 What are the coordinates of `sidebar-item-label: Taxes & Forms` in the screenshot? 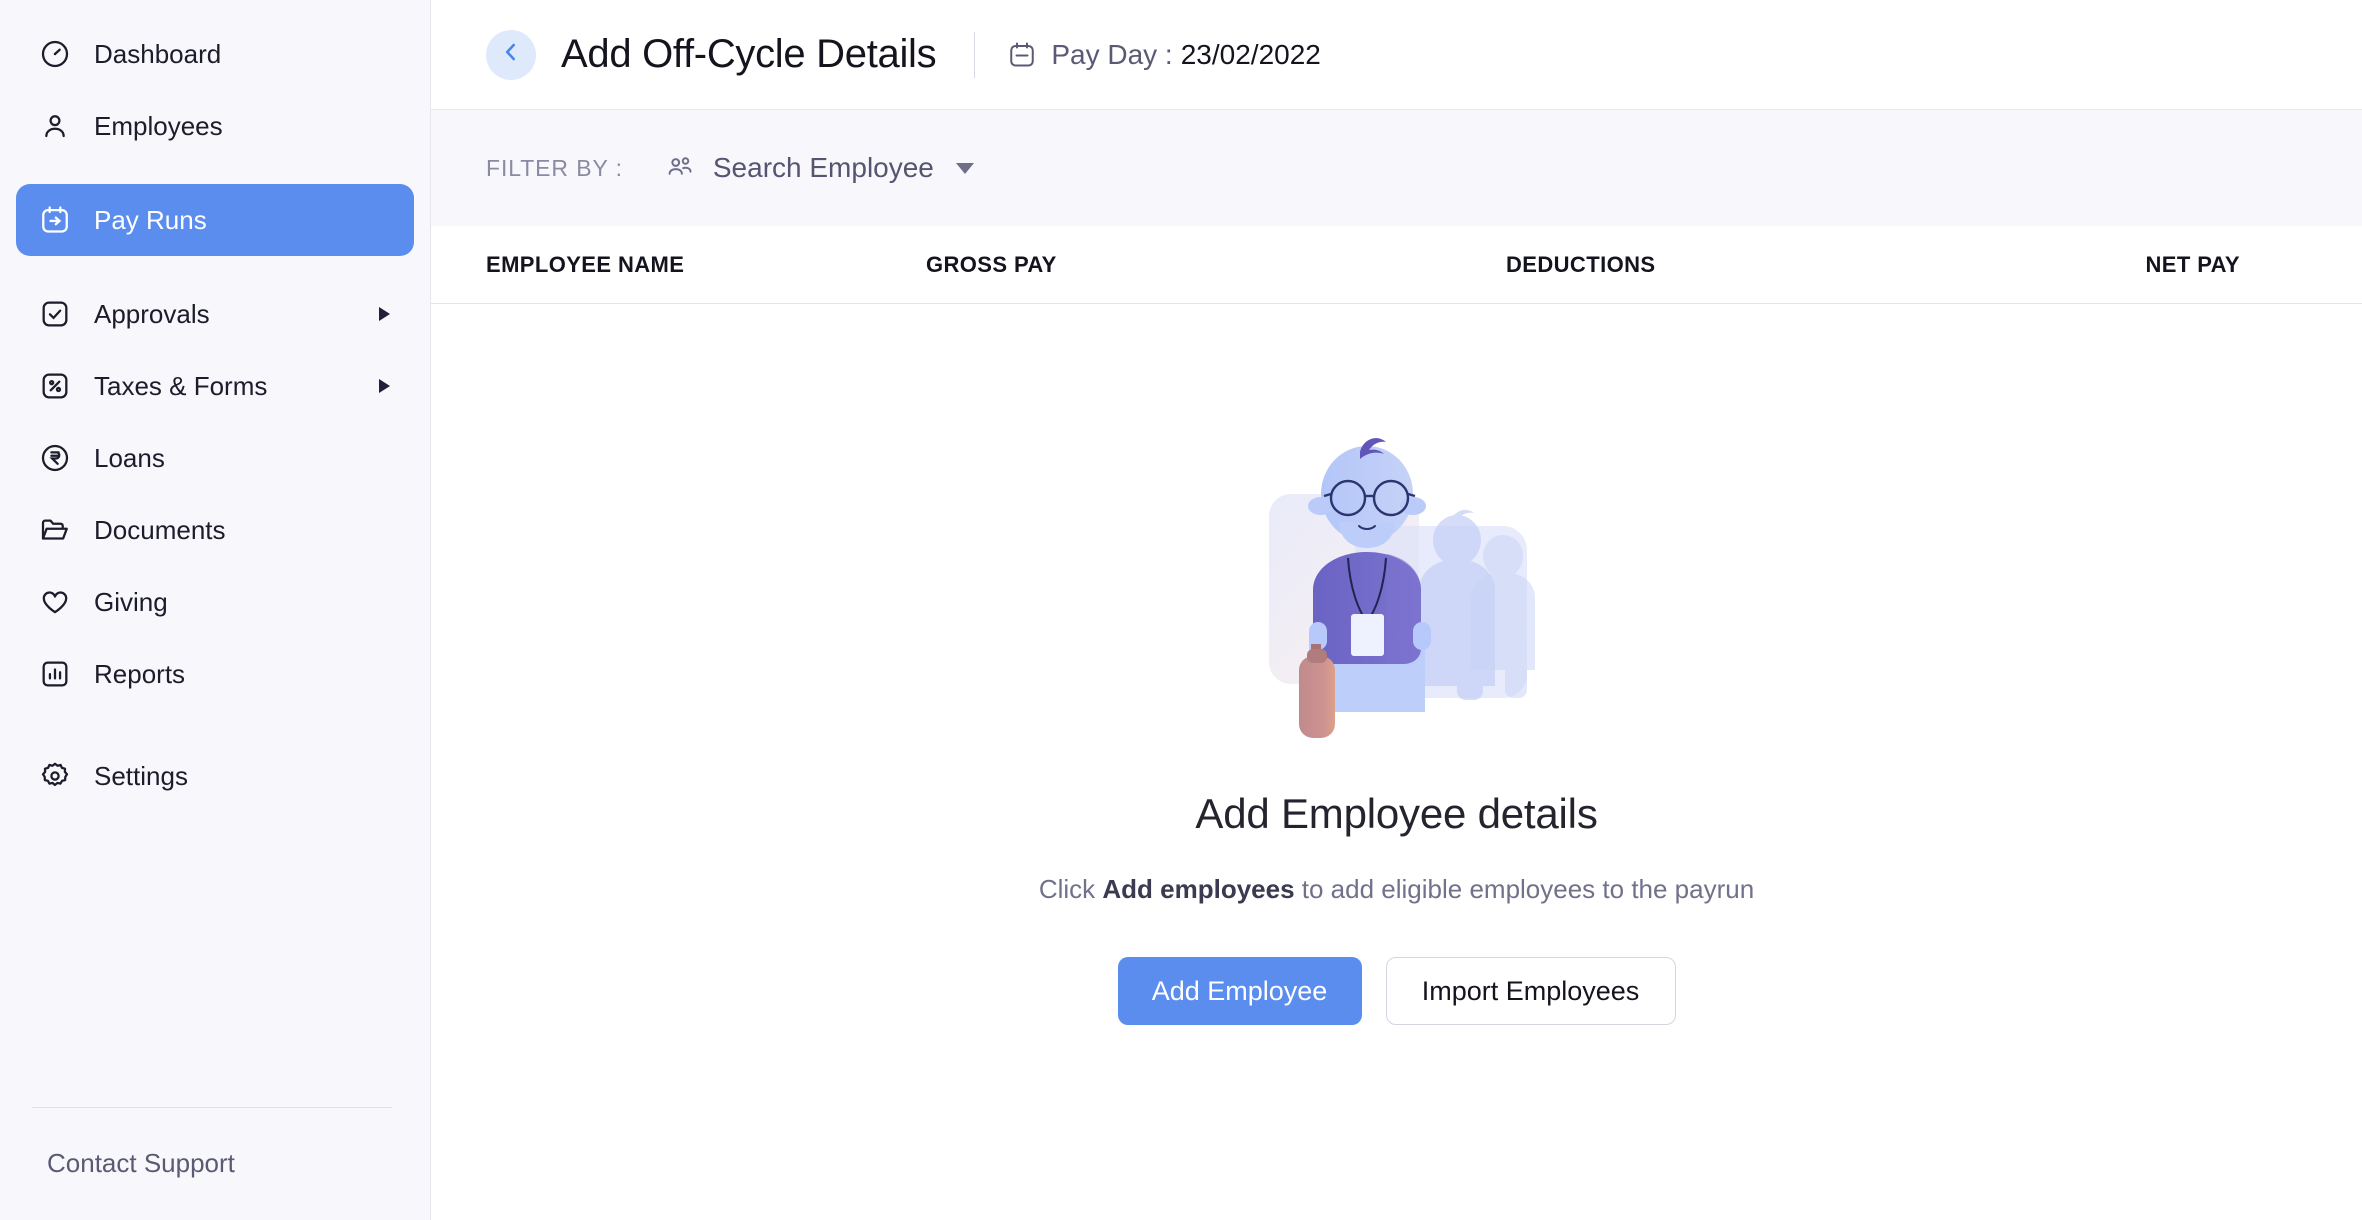 It's located at (181, 385).